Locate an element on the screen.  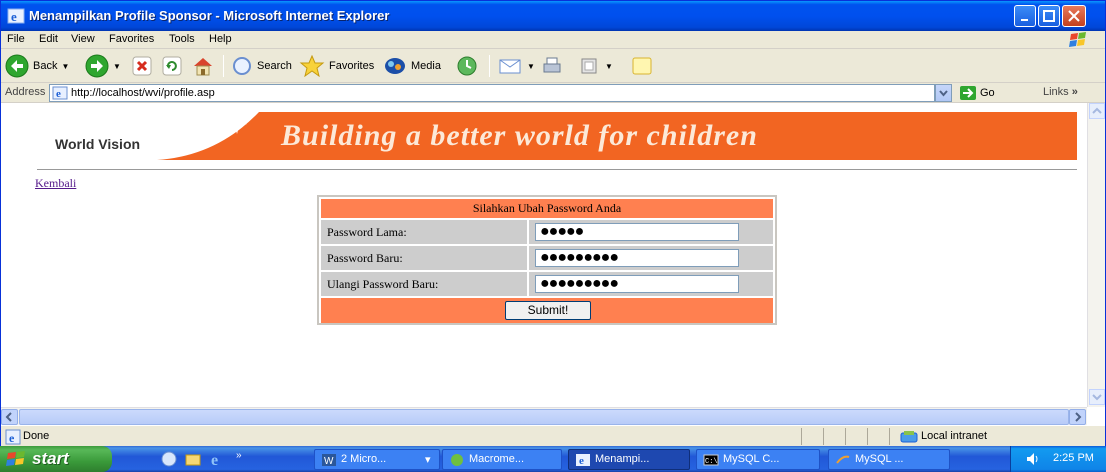
favorites-label: Favorites is located at coordinates (352, 66).